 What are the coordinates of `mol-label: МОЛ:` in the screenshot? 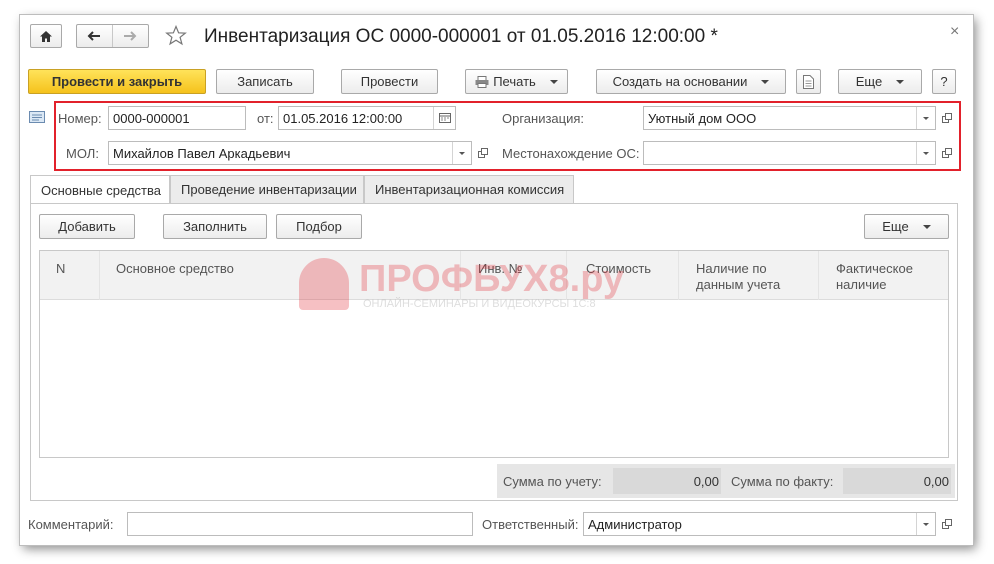 It's located at (82, 153).